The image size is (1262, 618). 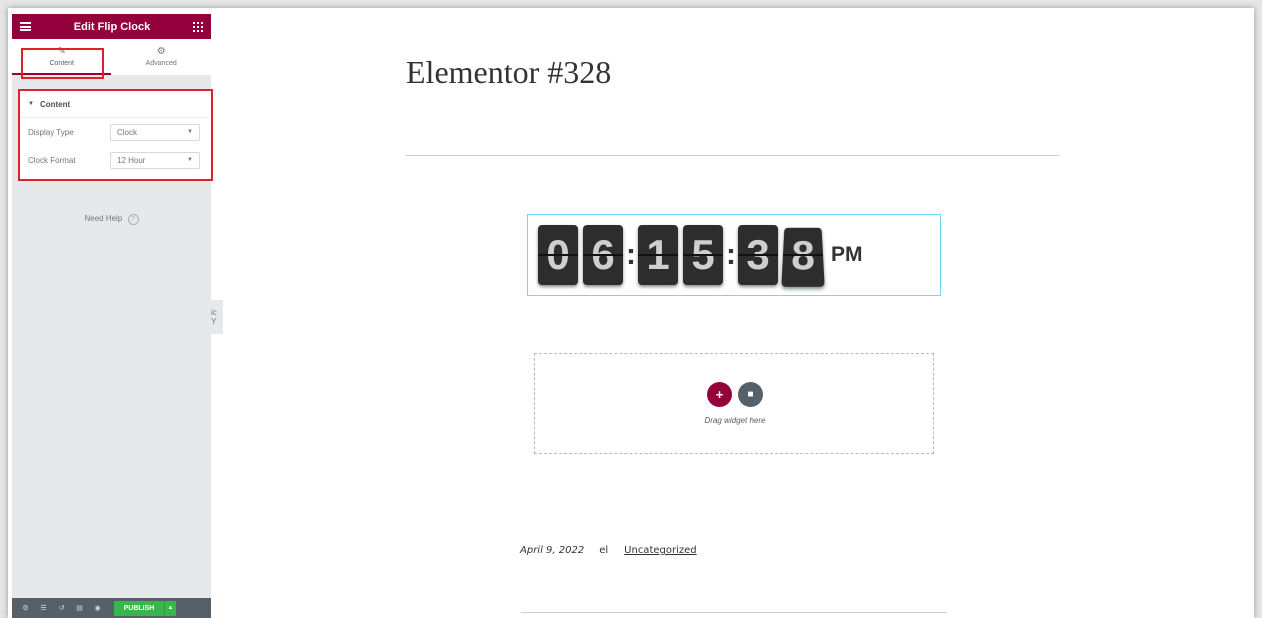 I want to click on gear-icon: ⚙, so click(x=161, y=51).